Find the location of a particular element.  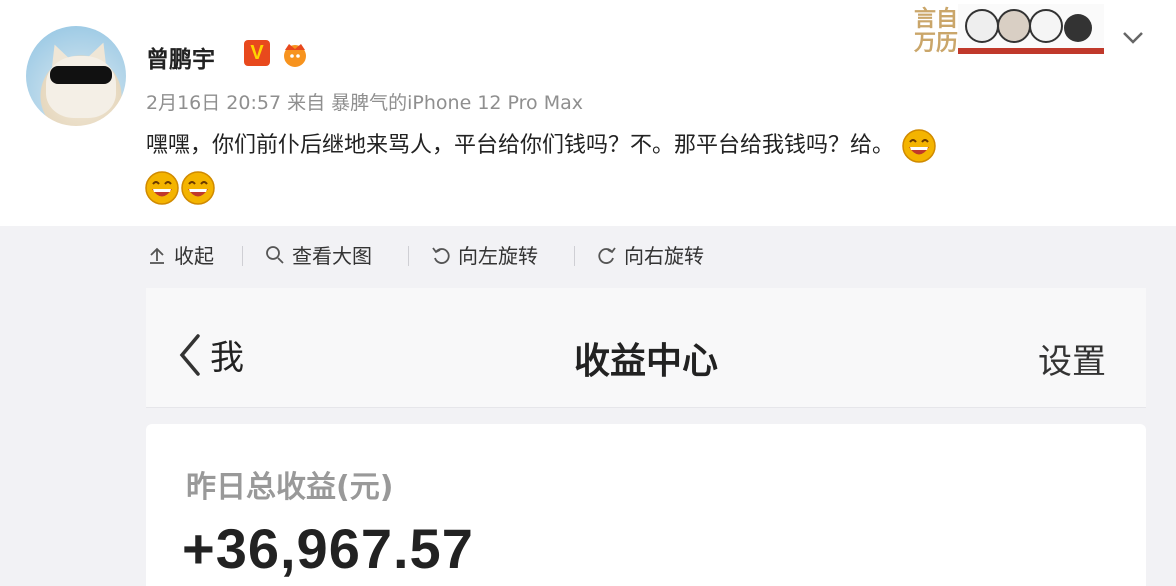

view-large-button: 查看大图 is located at coordinates (318, 254).